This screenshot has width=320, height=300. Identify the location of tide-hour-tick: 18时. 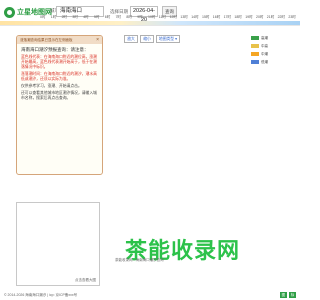
(238, 17).